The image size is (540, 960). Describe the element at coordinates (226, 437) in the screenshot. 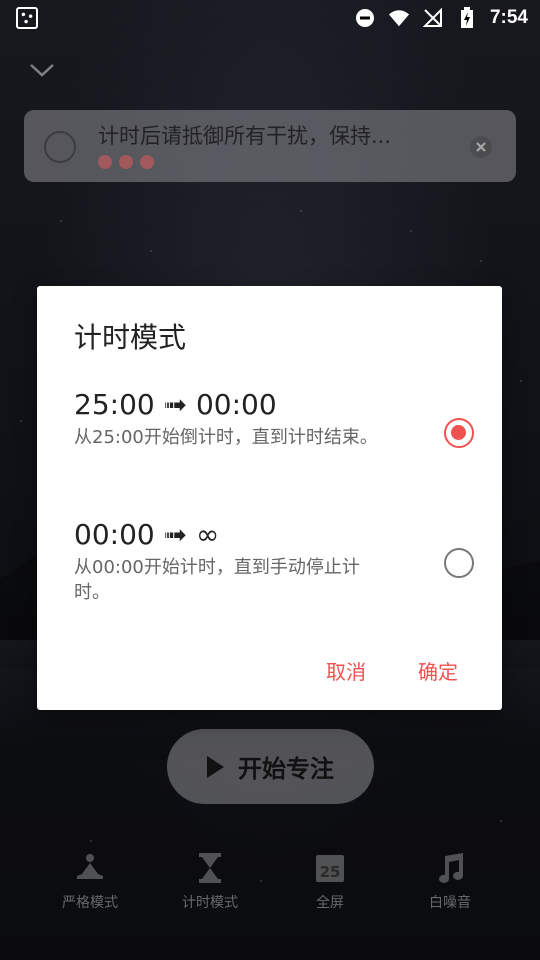

I see `option-description: 从25:00开始倒计时，直到计时结束。` at that location.